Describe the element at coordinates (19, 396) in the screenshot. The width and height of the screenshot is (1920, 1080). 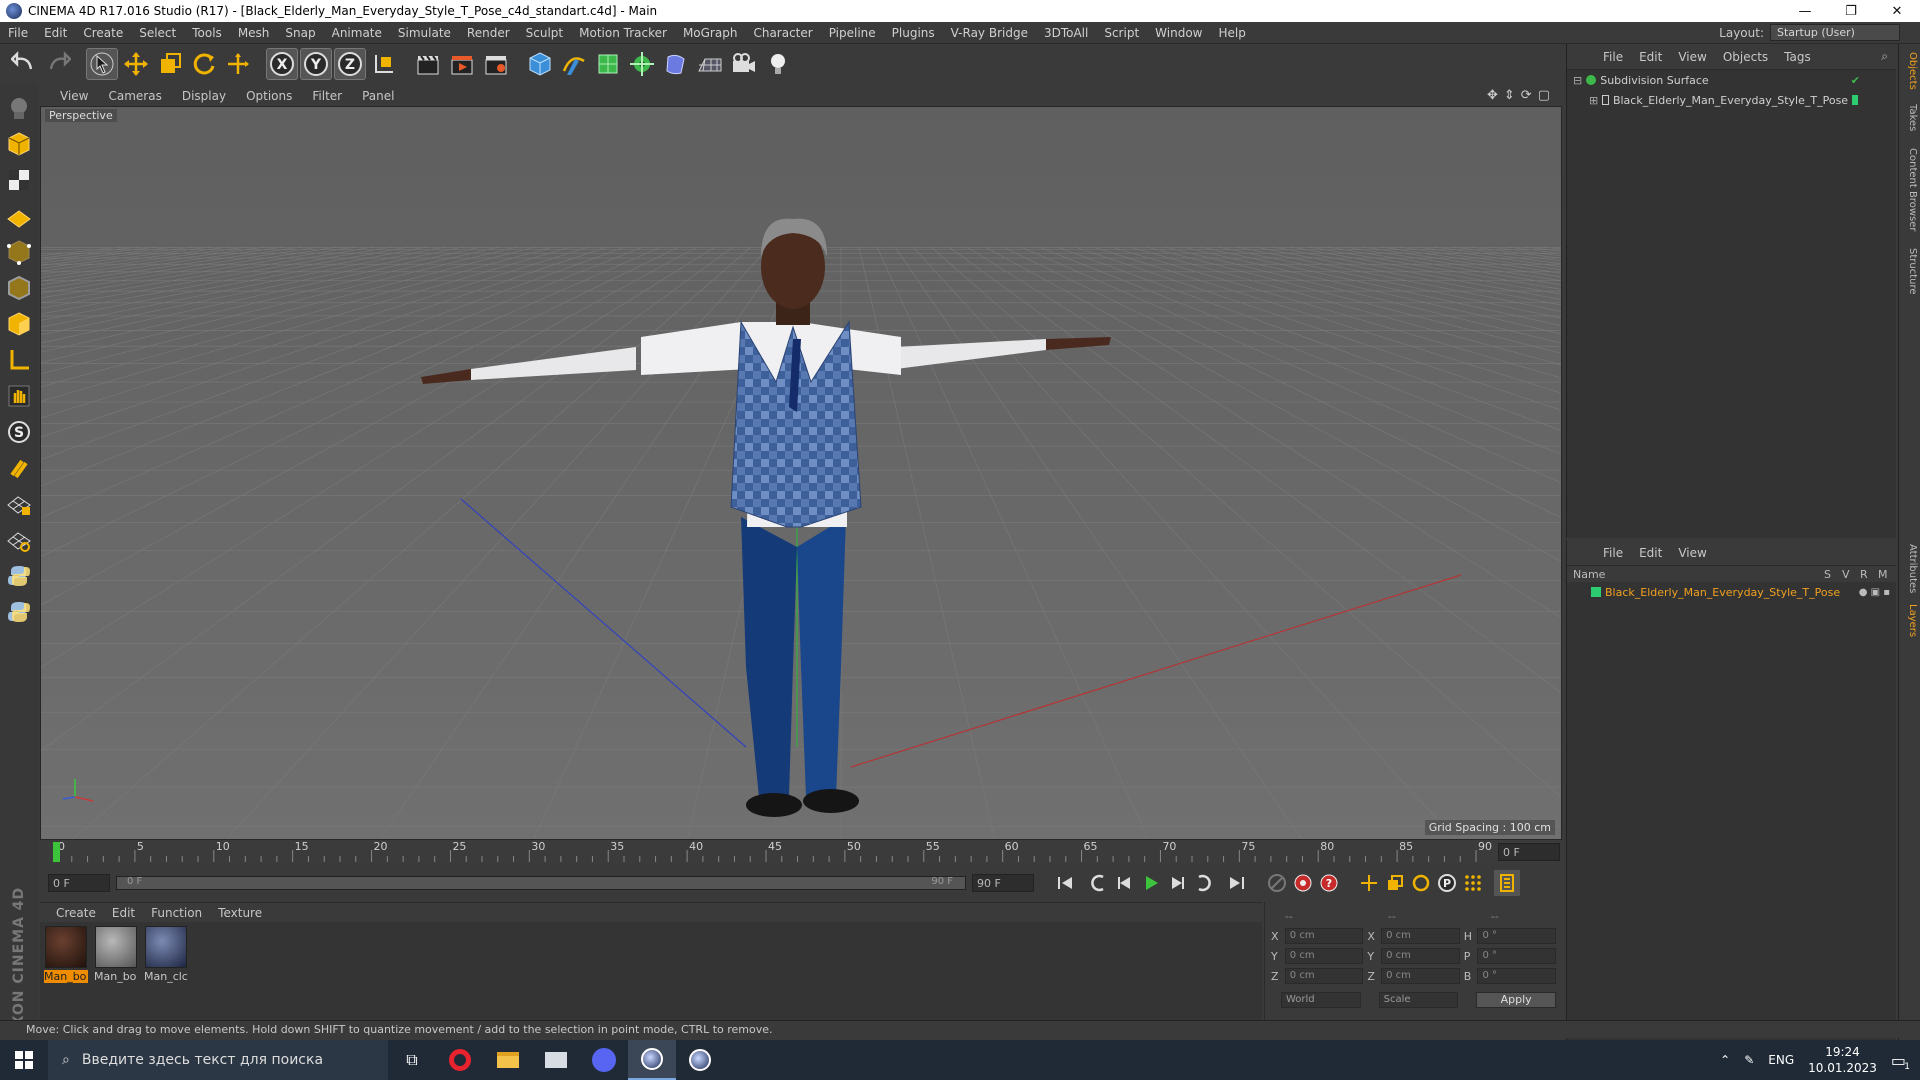
I see `tweak-mode-button` at that location.